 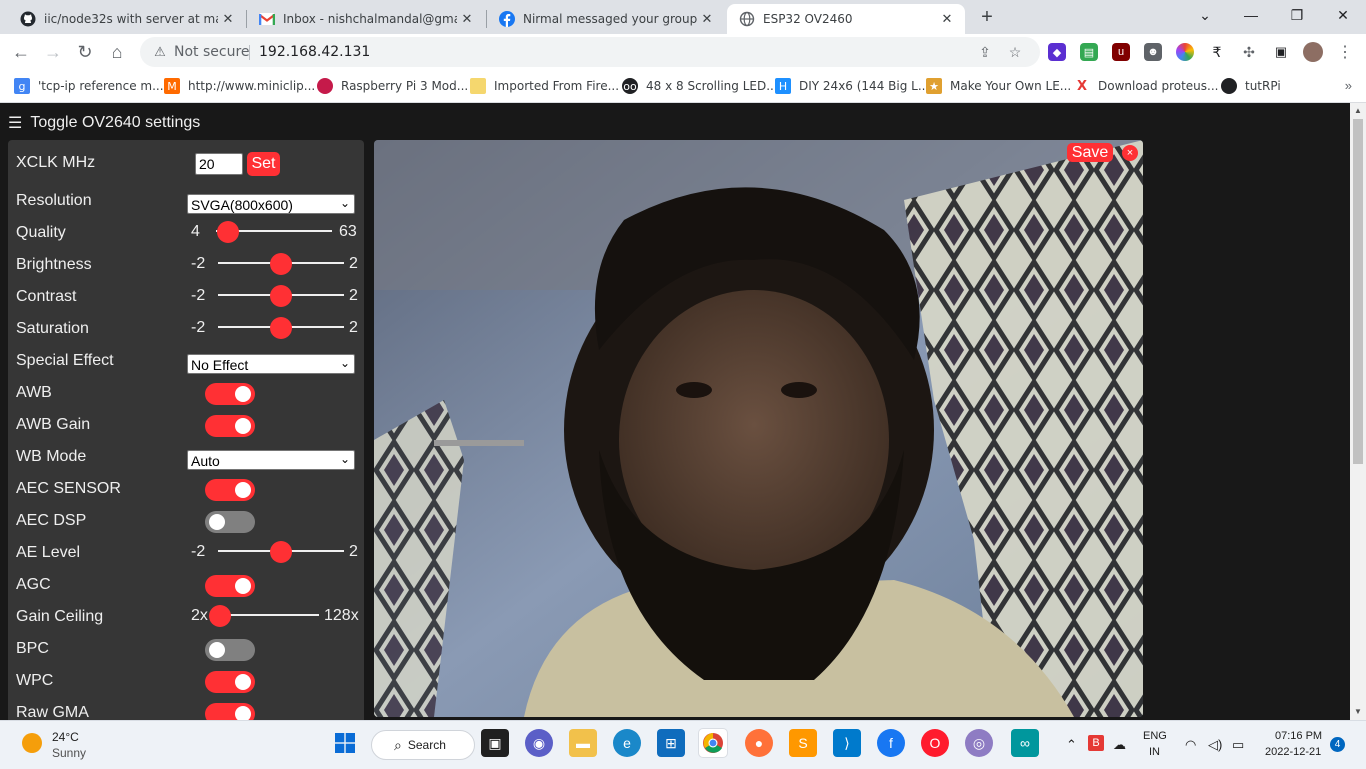 What do you see at coordinates (1154, 752) in the screenshot?
I see `language-region: IN` at bounding box center [1154, 752].